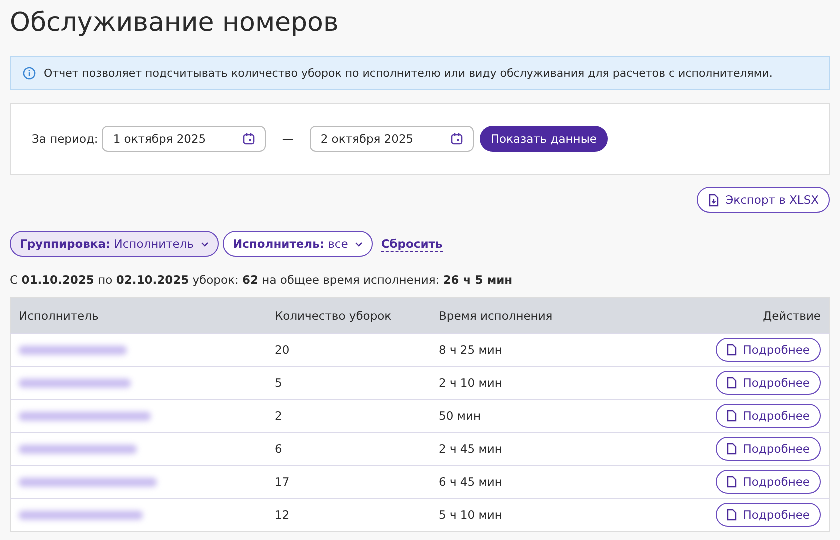 The width and height of the screenshot is (840, 540). Describe the element at coordinates (470, 383) in the screenshot. I see `table-cell: 2 ч 10 мин` at that location.